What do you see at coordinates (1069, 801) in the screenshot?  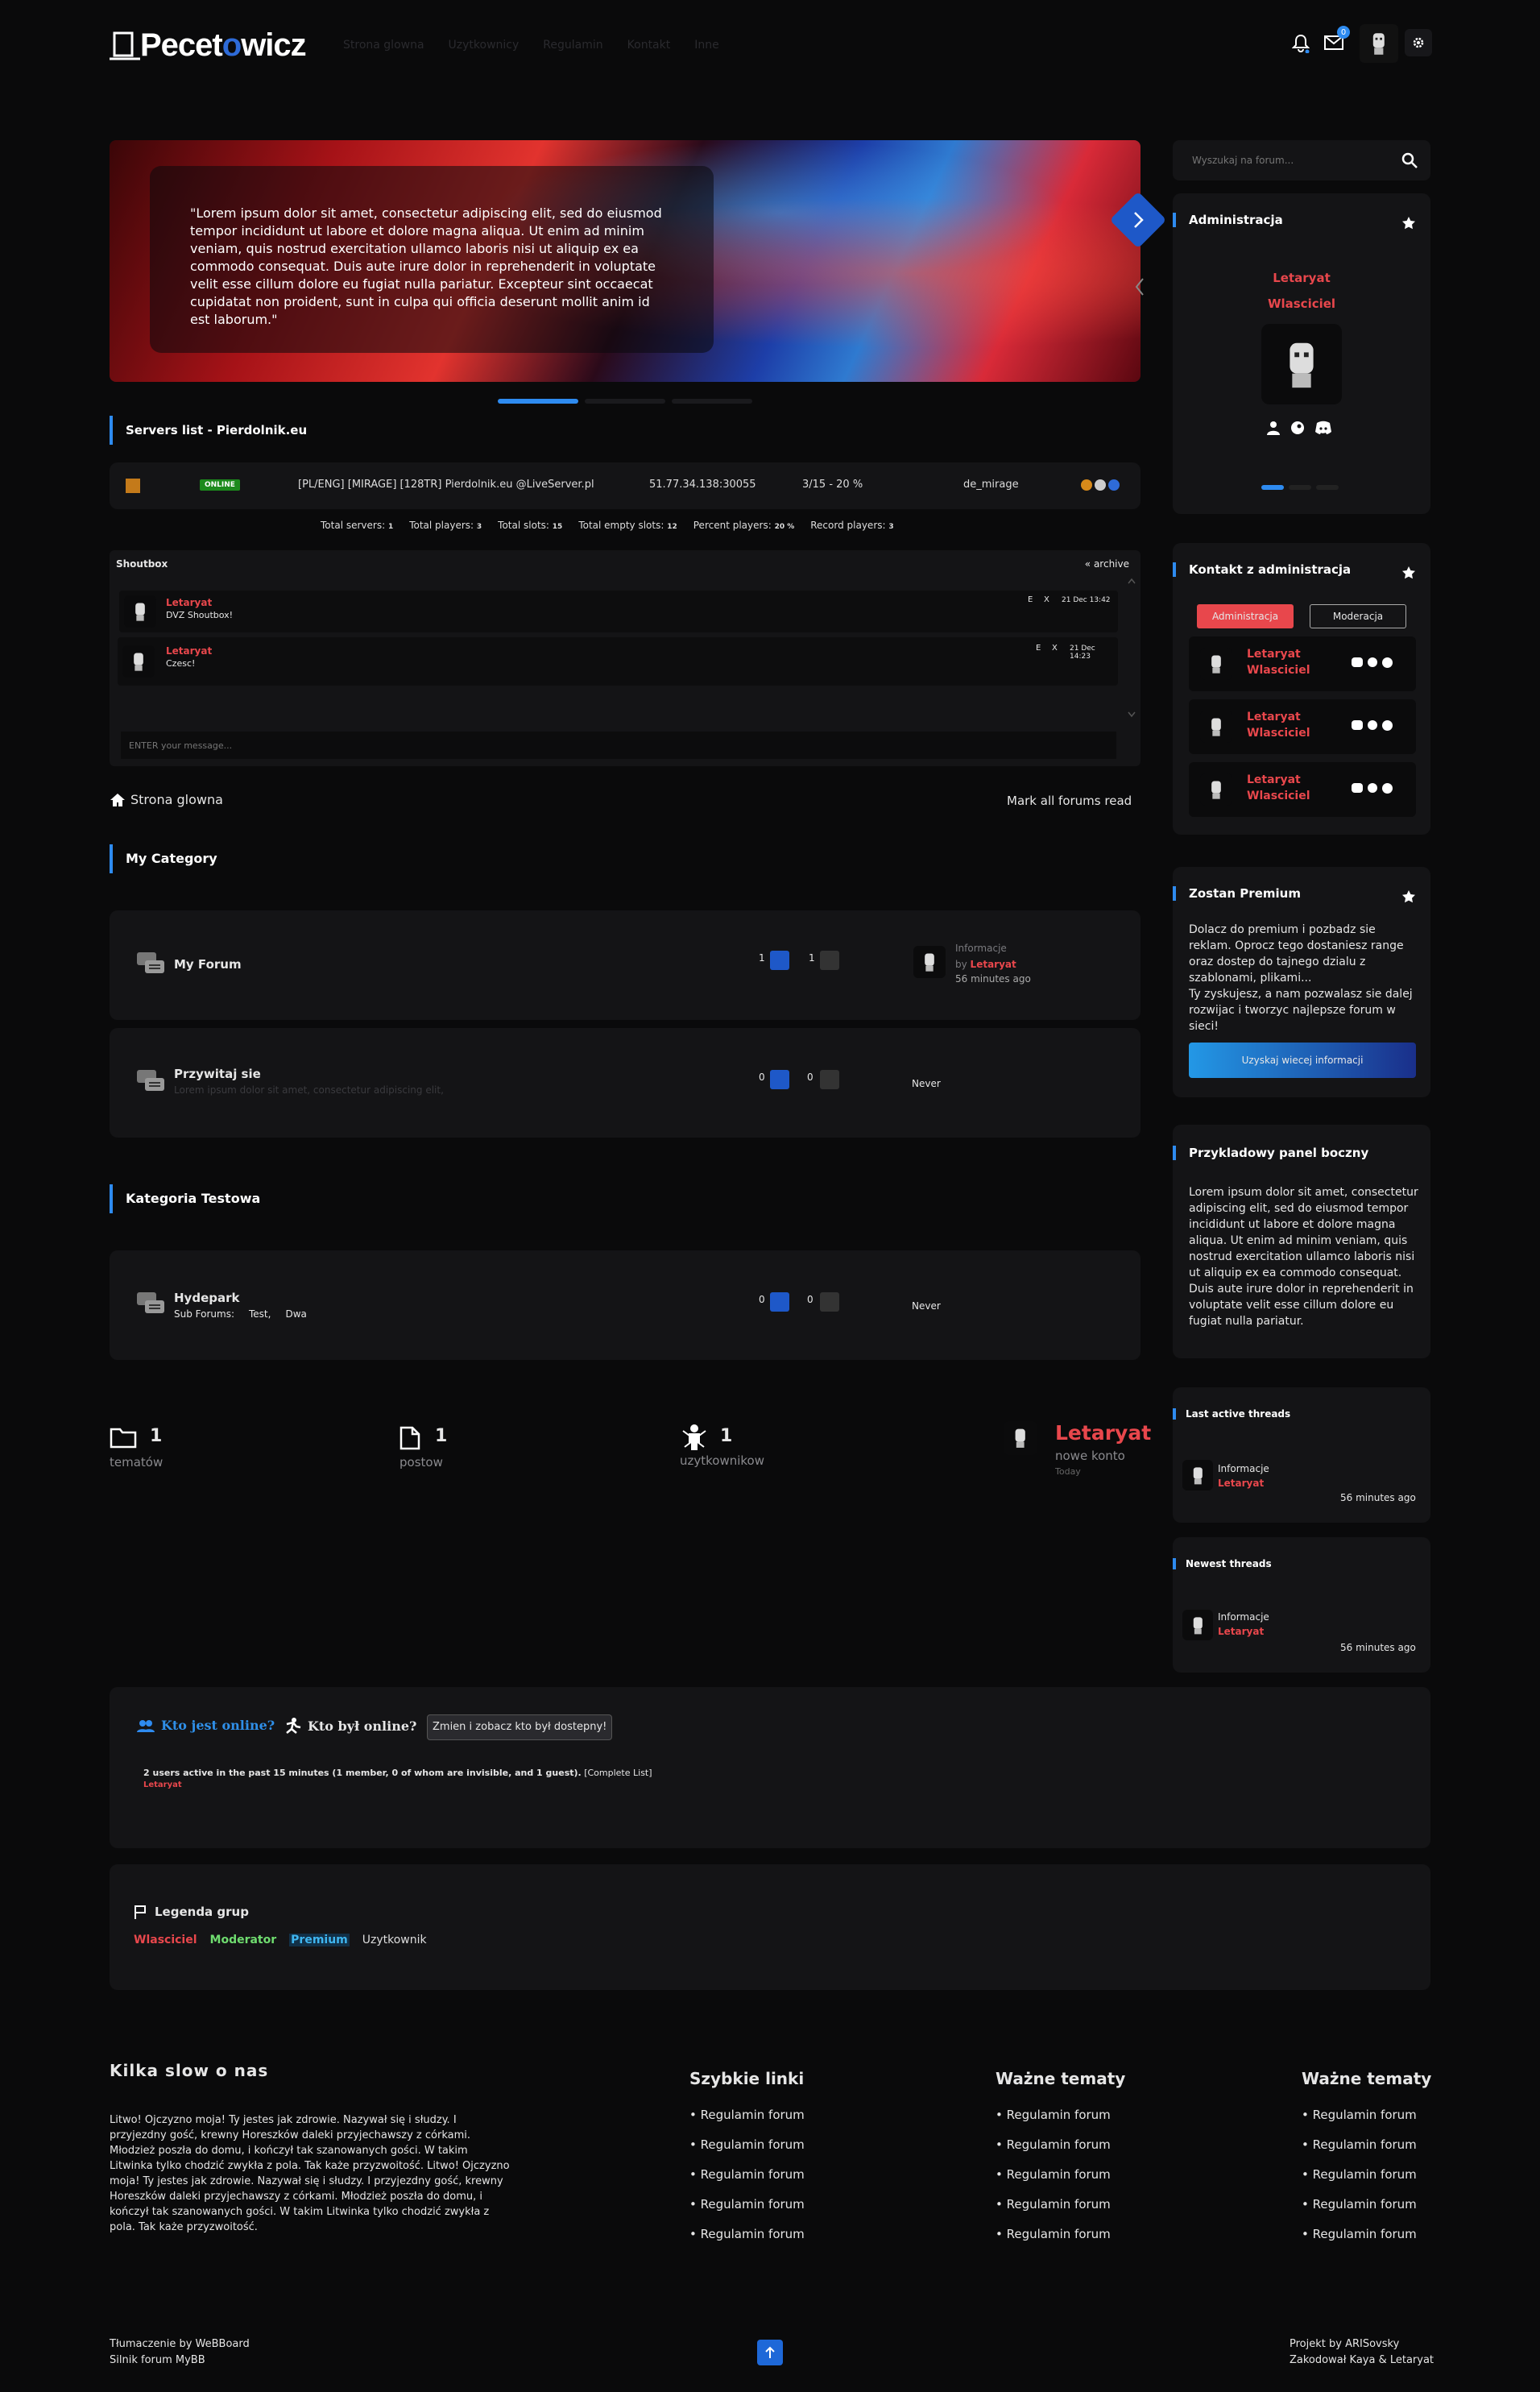 I see `mark-read-link: Mark all forums read` at bounding box center [1069, 801].